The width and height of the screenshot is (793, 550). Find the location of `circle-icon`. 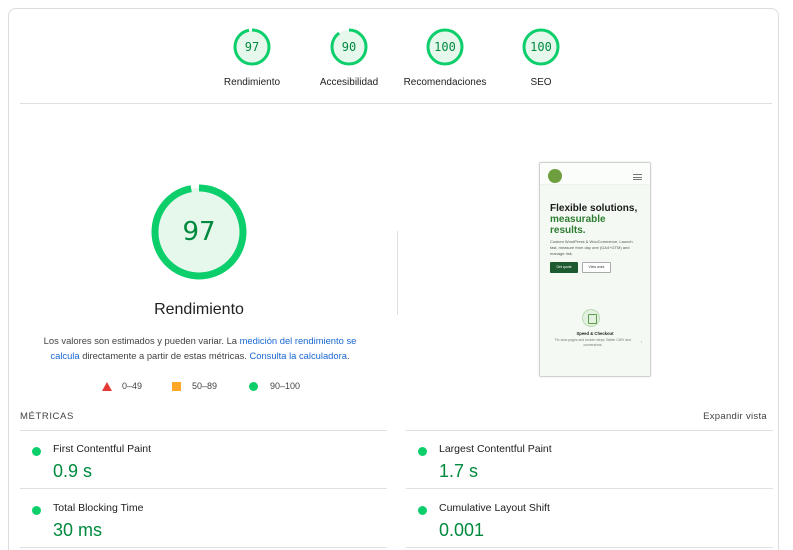

circle-icon is located at coordinates (253, 386).